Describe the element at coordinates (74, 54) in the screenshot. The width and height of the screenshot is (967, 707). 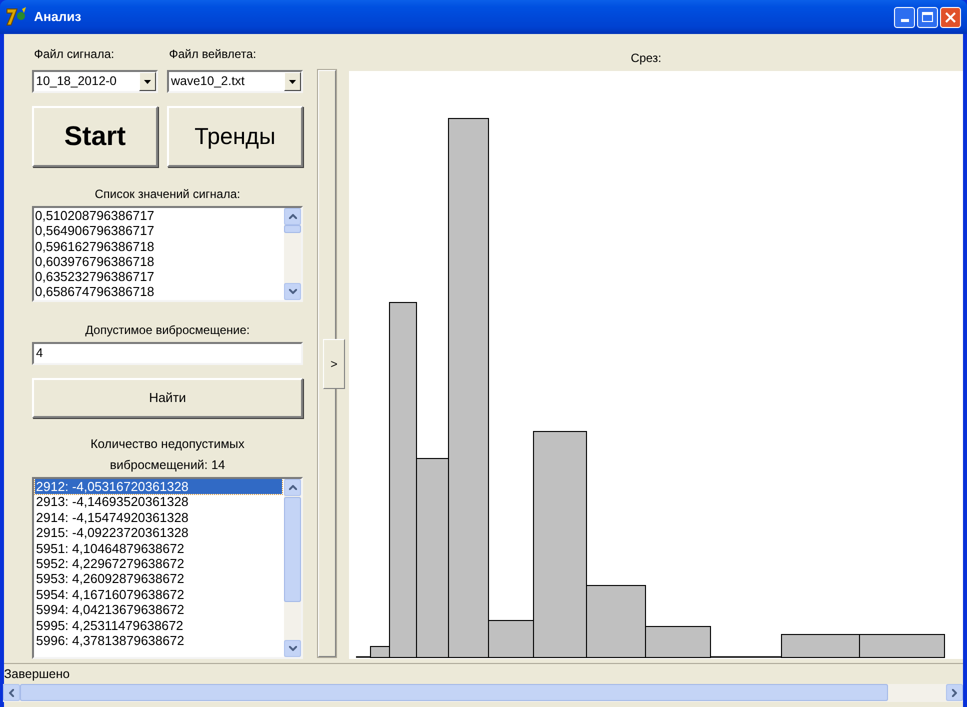
I see `field-label: Файл сигнала:` at that location.